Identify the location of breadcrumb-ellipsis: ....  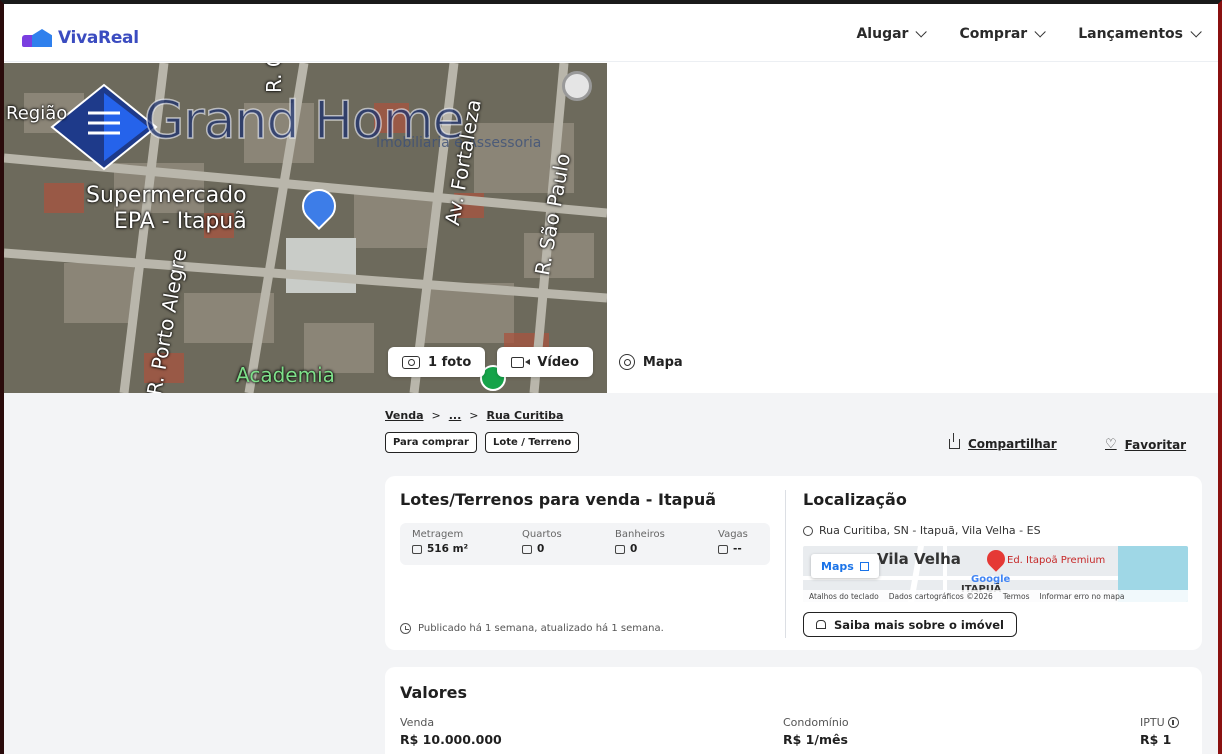
(455, 415).